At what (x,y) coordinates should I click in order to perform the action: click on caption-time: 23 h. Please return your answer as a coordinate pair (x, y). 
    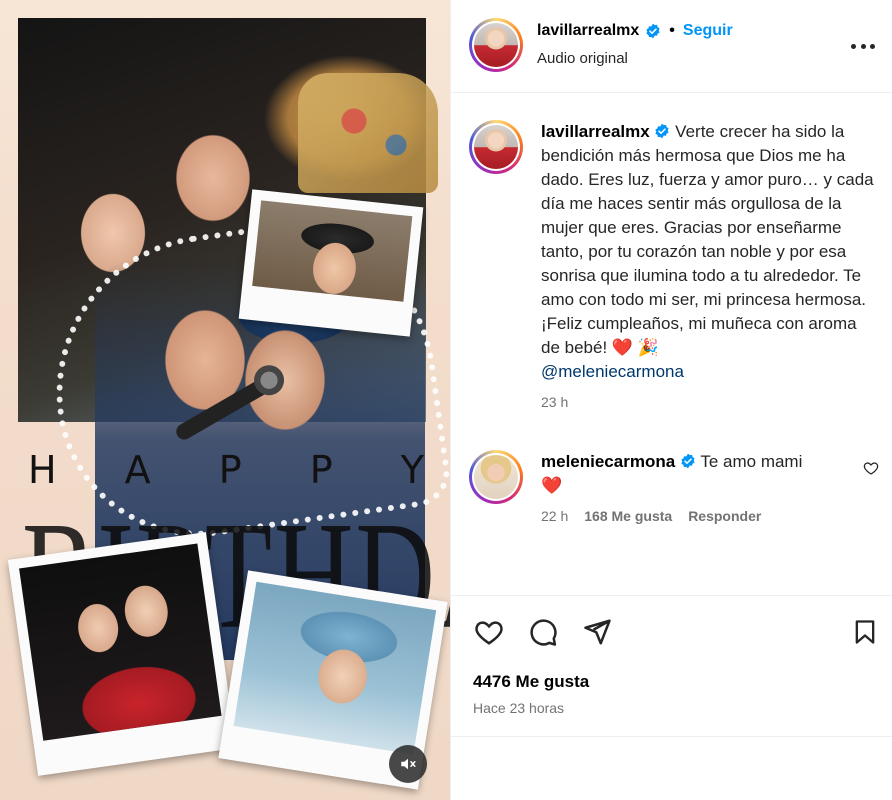
    Looking at the image, I should click on (554, 402).